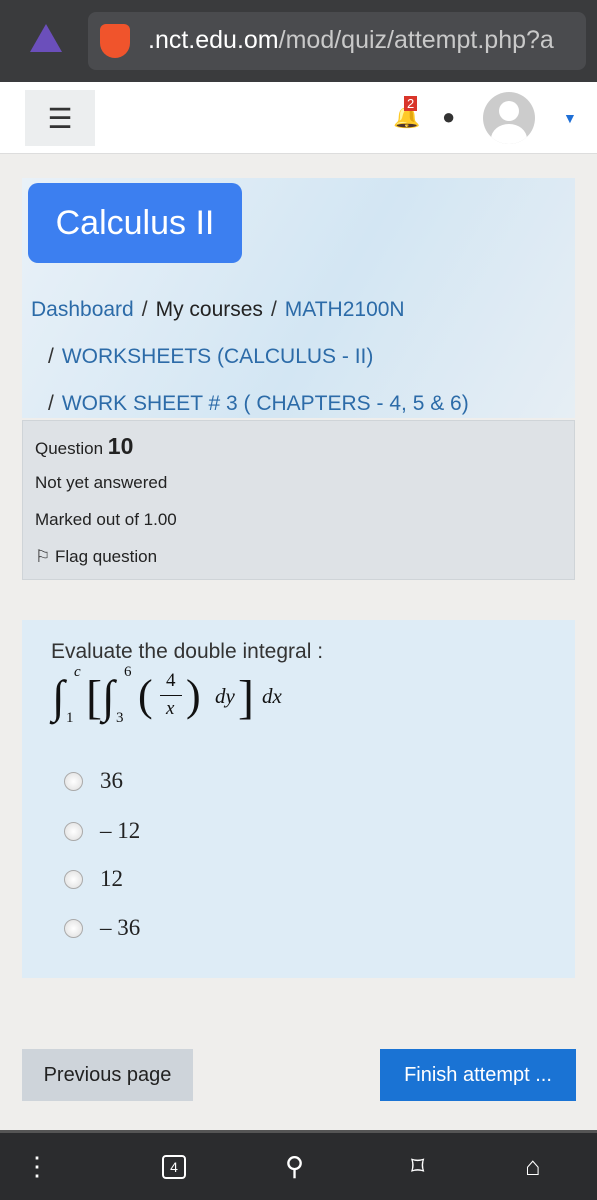 The image size is (597, 1200). What do you see at coordinates (298, 118) in the screenshot?
I see `site-navbar: ☰ 🔔 2 ● ▼` at bounding box center [298, 118].